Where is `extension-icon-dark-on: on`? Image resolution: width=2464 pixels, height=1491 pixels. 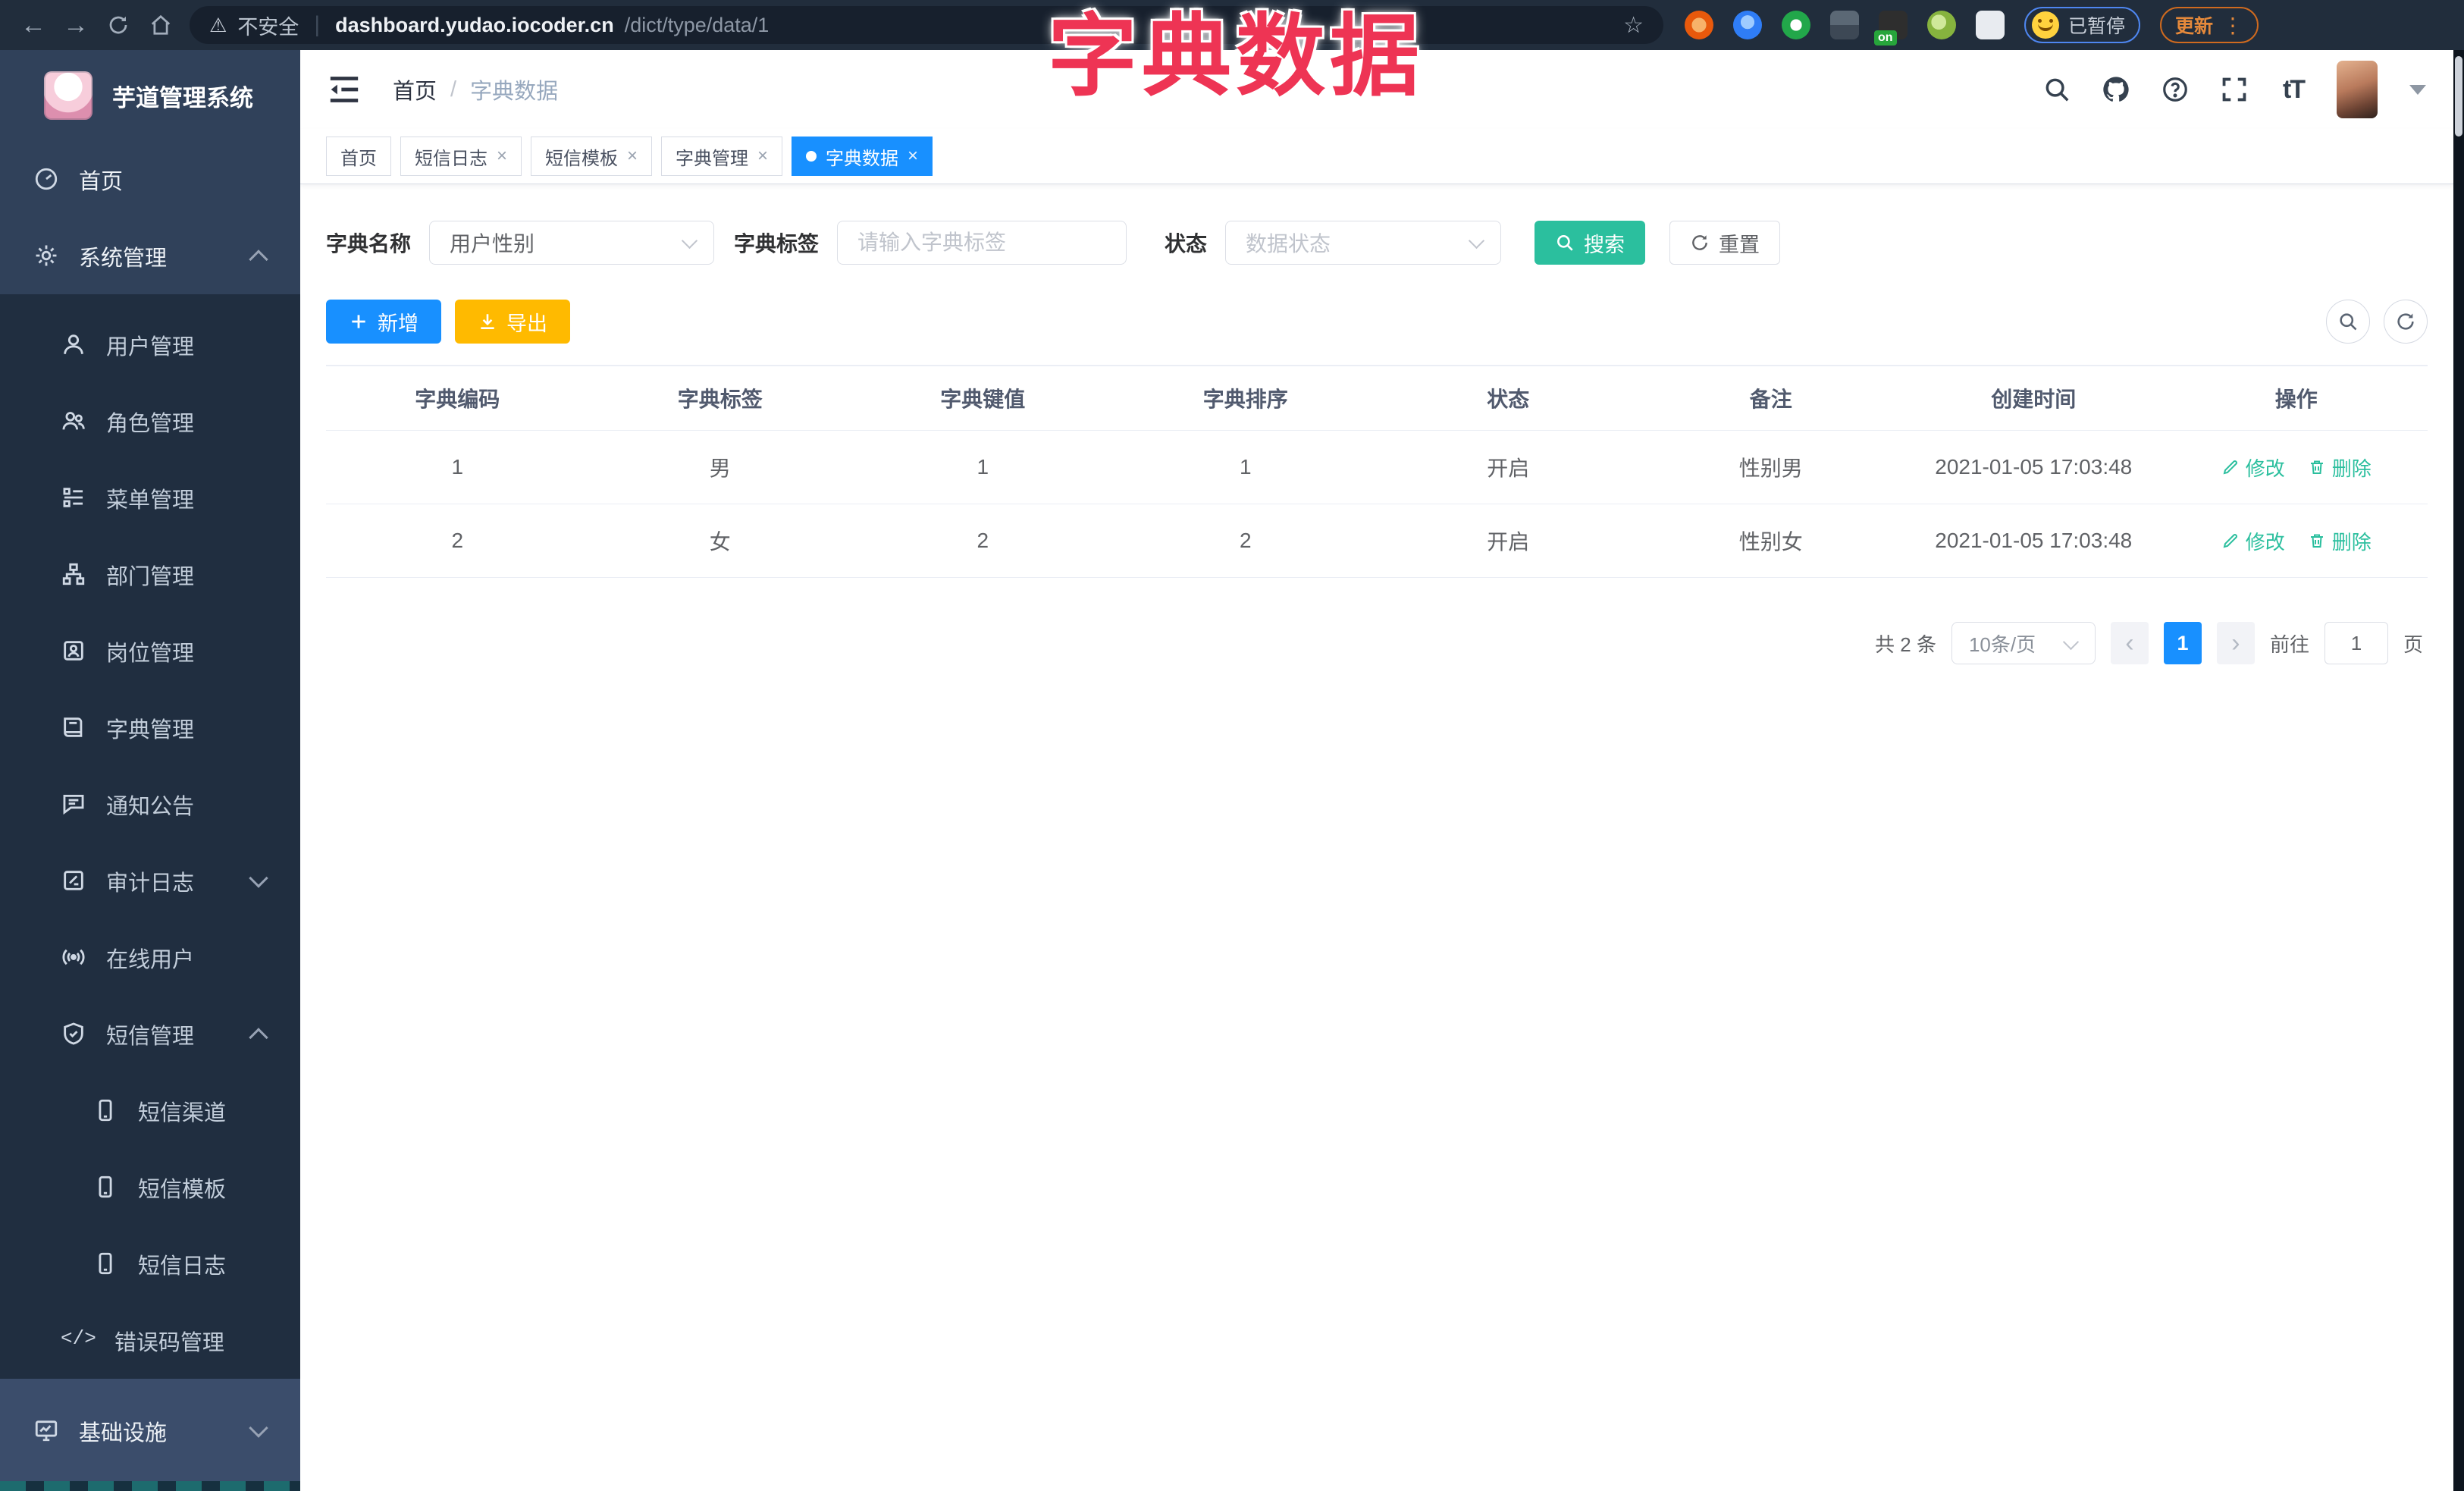
extension-icon-dark-on: on is located at coordinates (1891, 28).